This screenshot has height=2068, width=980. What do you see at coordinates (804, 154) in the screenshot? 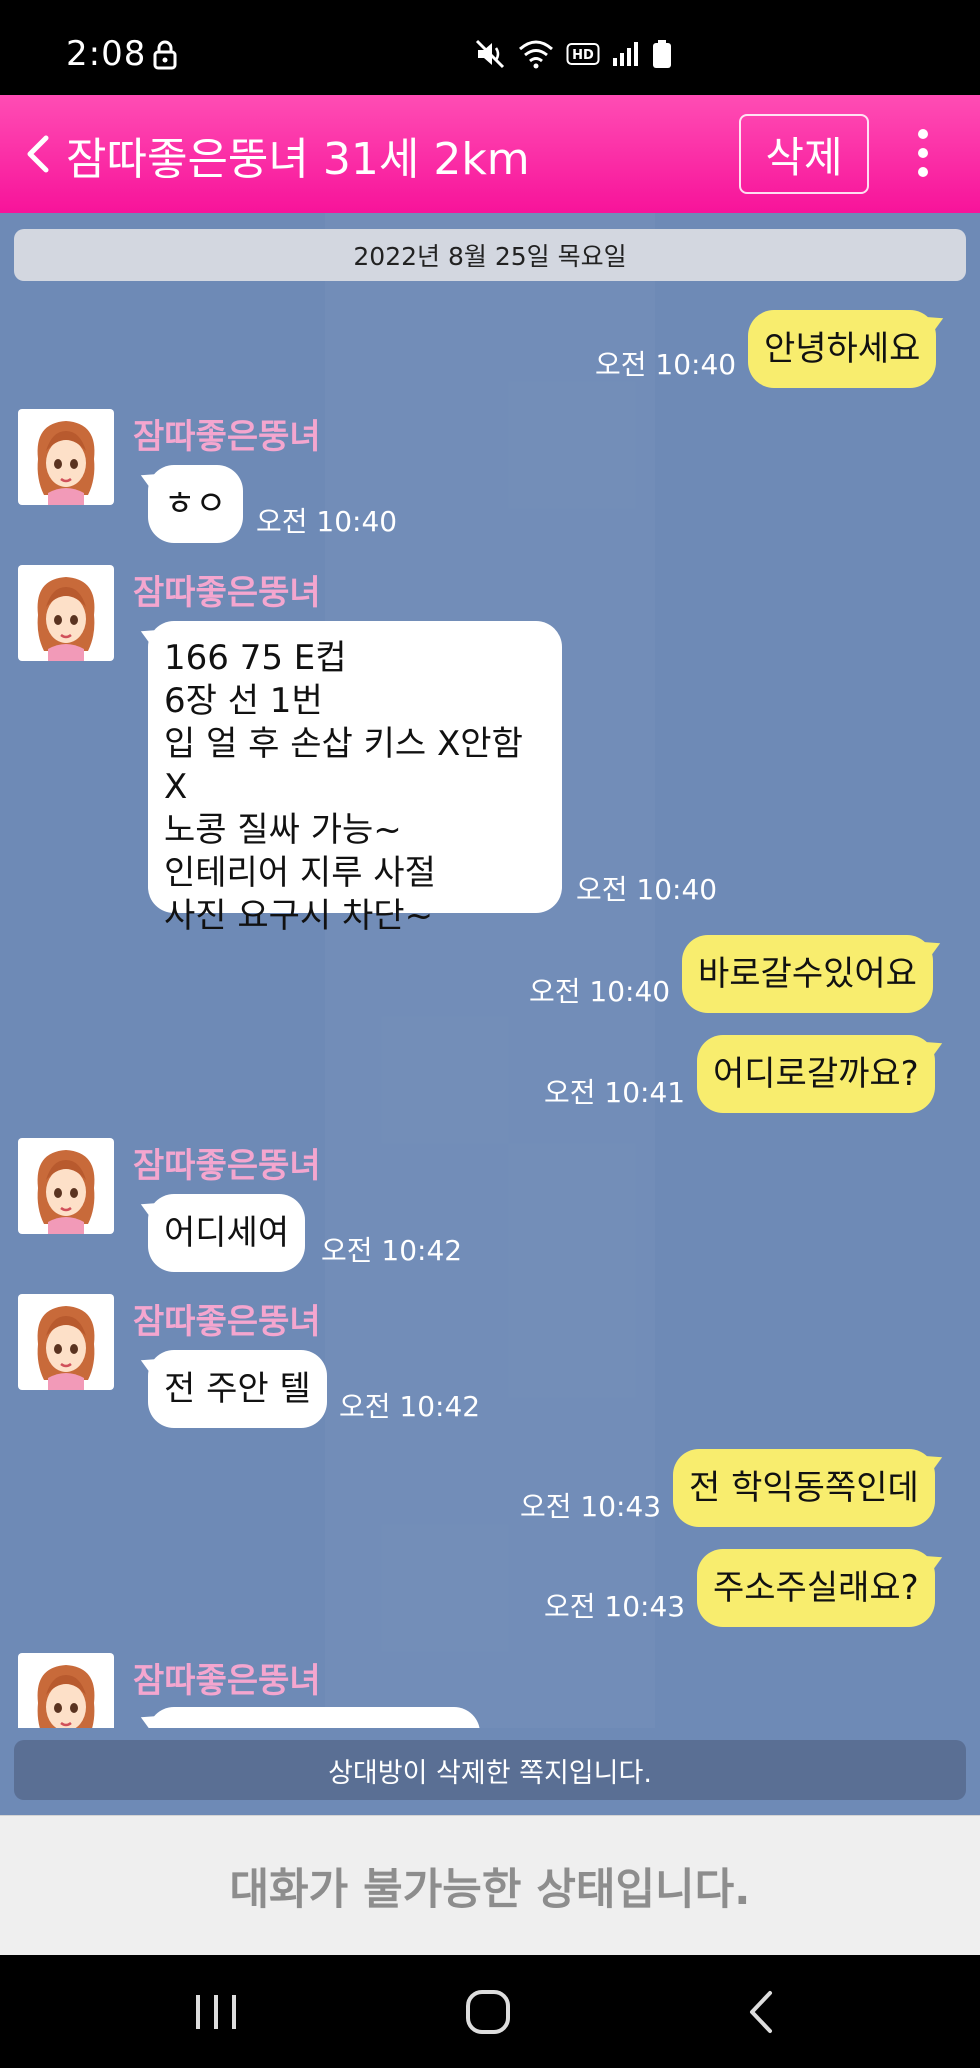
I see `delete-button: 삭제` at bounding box center [804, 154].